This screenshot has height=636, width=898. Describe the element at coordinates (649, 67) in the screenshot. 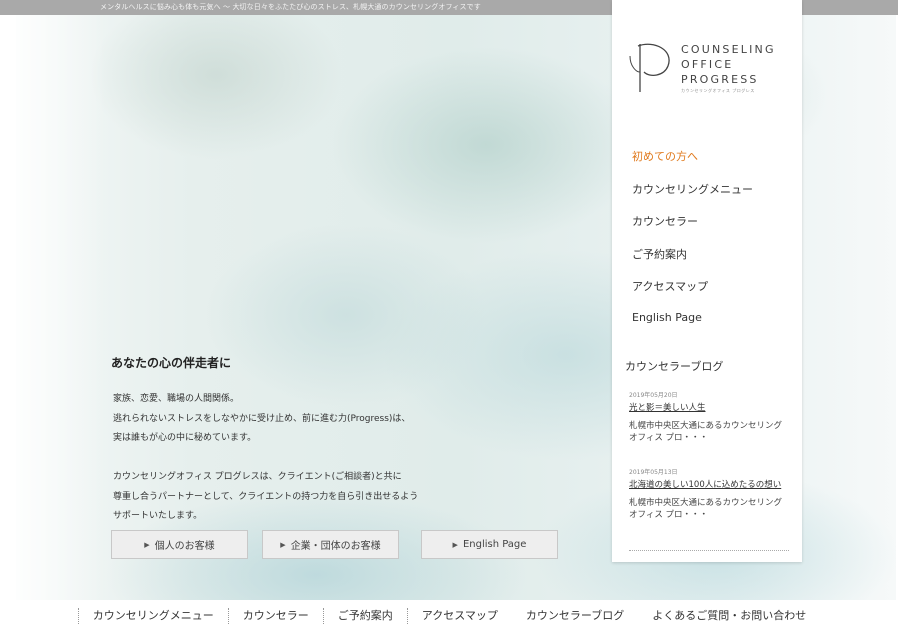

I see `logo-mark-icon` at that location.